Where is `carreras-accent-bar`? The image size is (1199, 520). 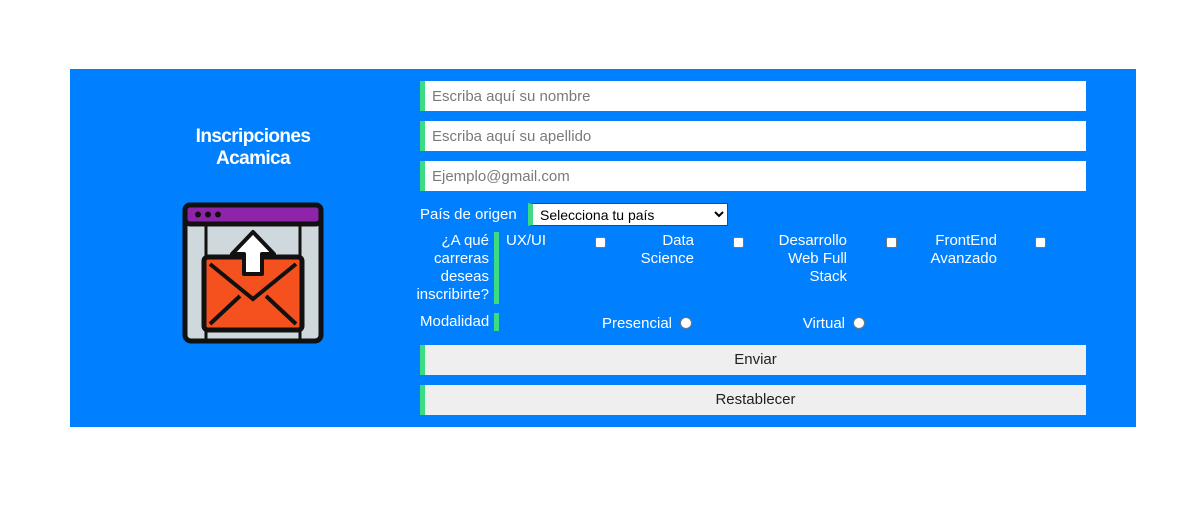
carreras-accent-bar is located at coordinates (496, 268).